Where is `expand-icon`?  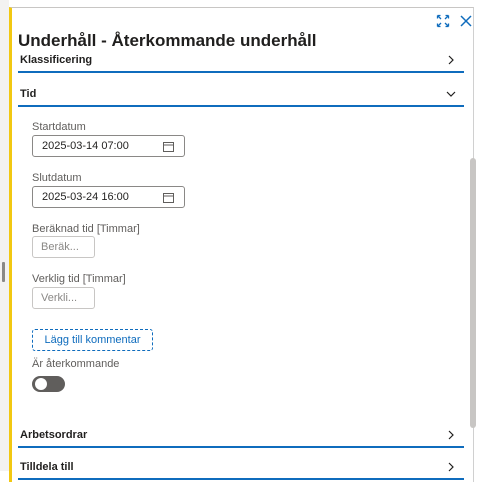 expand-icon is located at coordinates (443, 21).